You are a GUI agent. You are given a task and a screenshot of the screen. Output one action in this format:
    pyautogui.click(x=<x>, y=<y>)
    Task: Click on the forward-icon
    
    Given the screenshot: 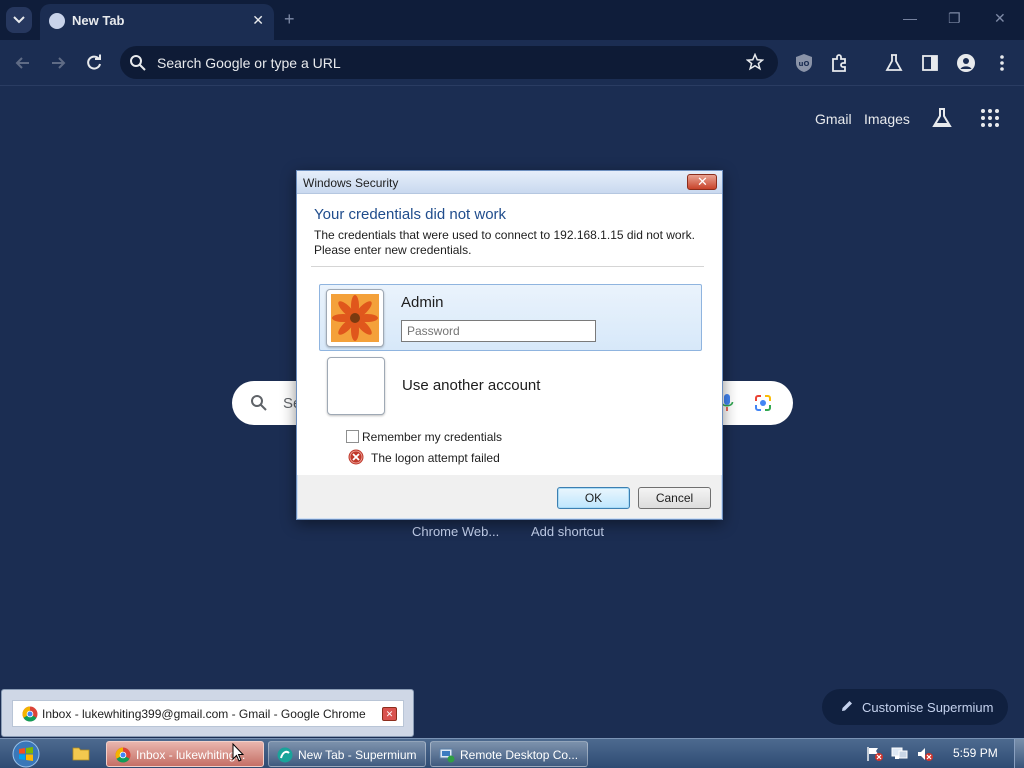 What is the action you would take?
    pyautogui.click(x=58, y=63)
    